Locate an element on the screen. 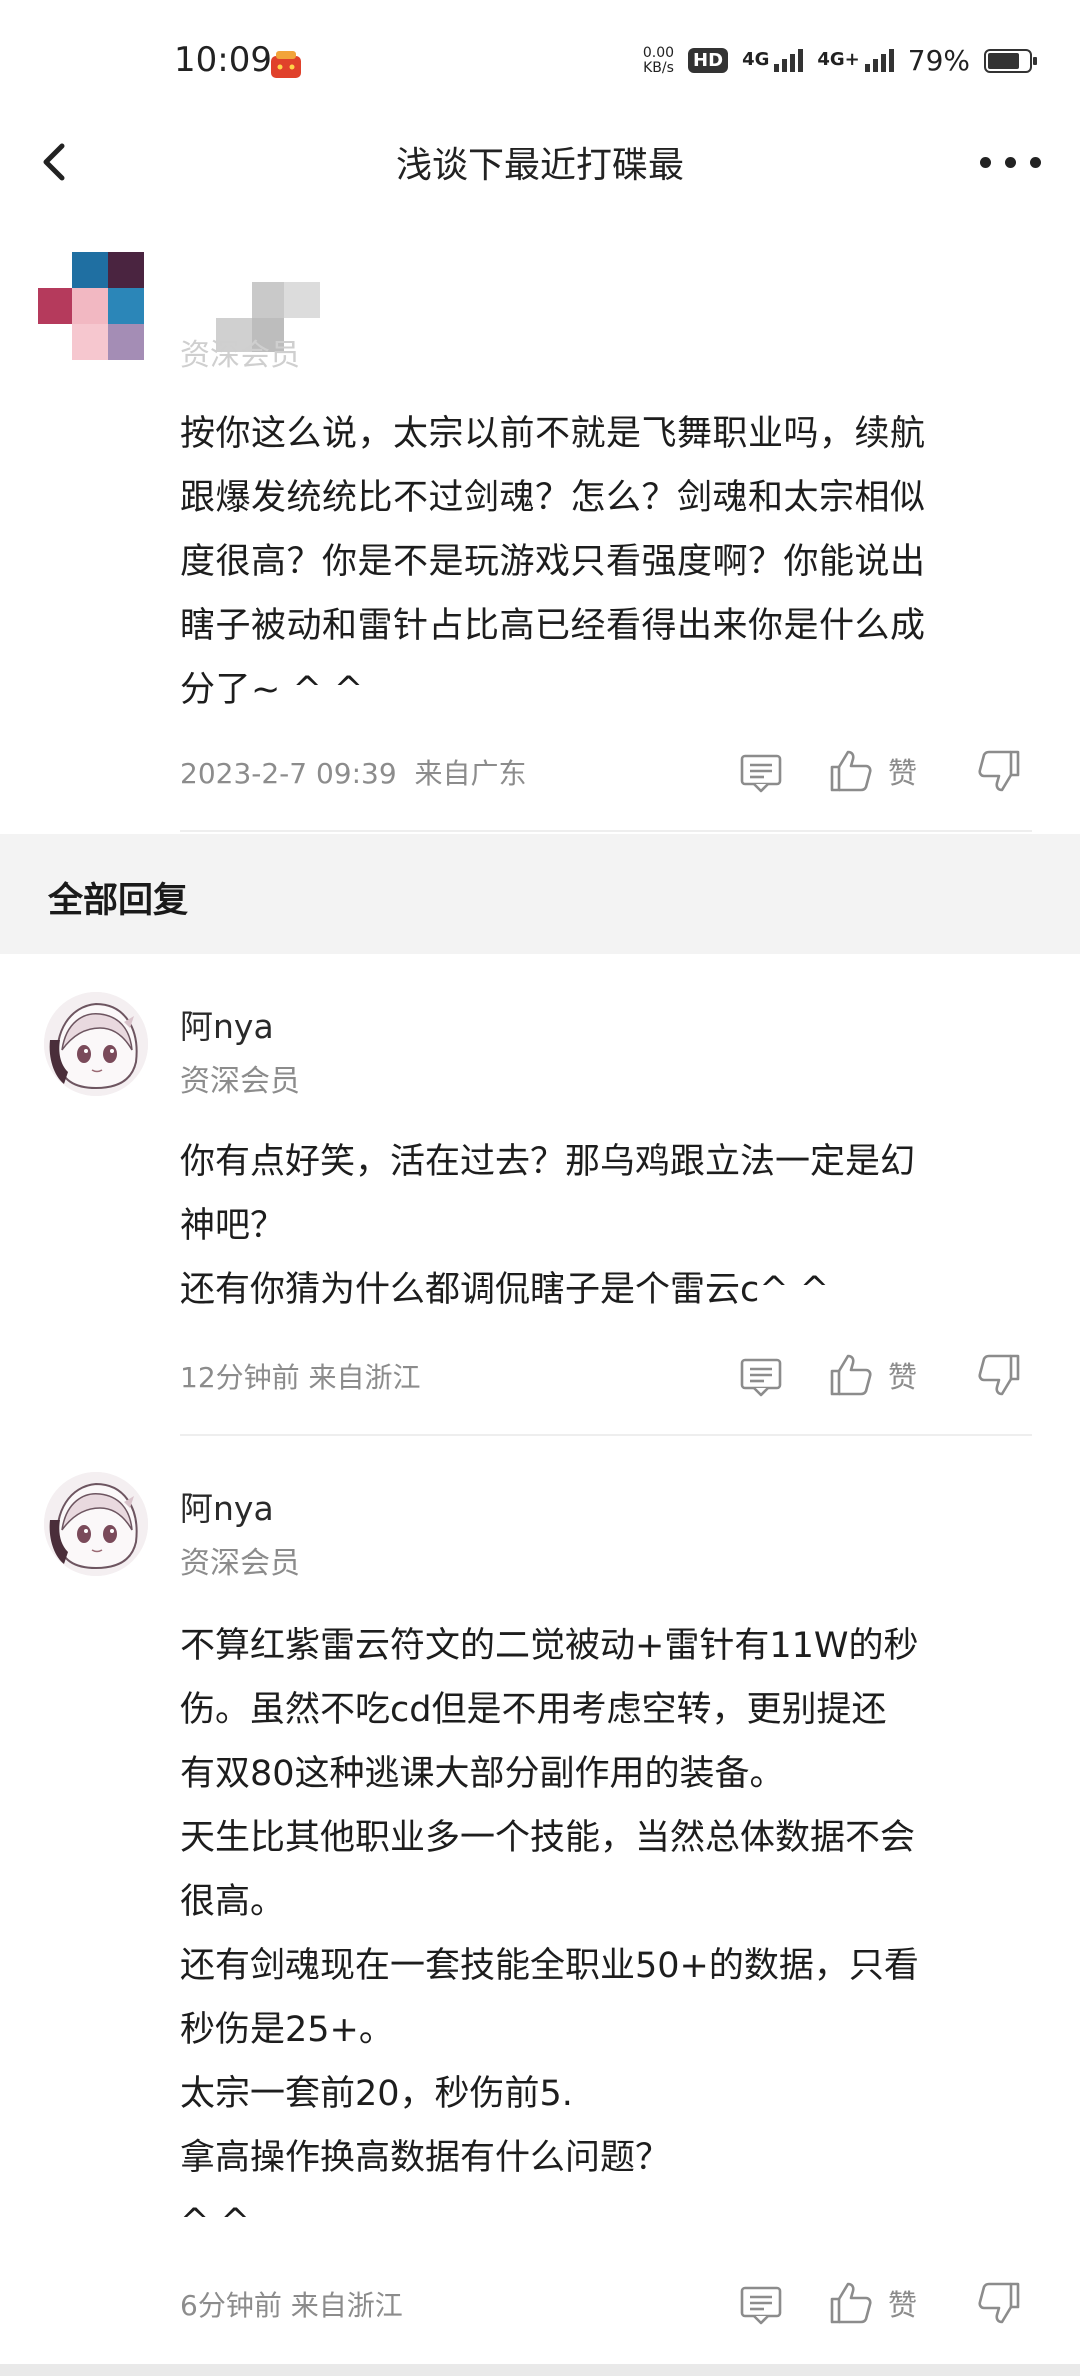 The width and height of the screenshot is (1080, 2376). signal-icon-2: 4G+ is located at coordinates (855, 60).